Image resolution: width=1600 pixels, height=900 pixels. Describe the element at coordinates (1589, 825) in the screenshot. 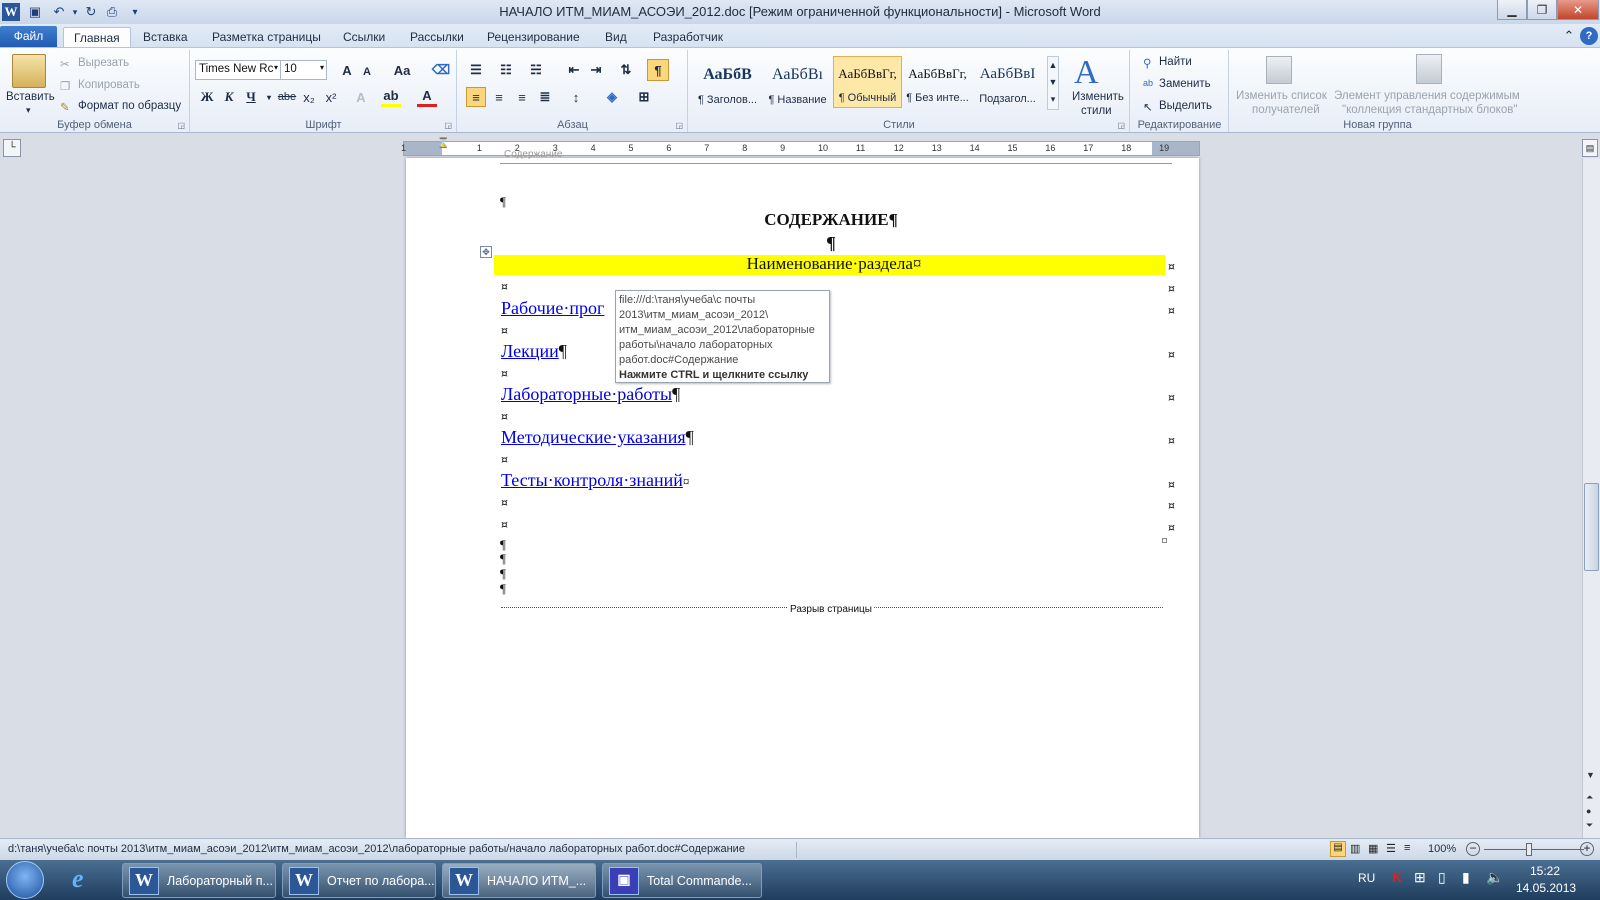

I see `next-page-icon: ⏷` at that location.